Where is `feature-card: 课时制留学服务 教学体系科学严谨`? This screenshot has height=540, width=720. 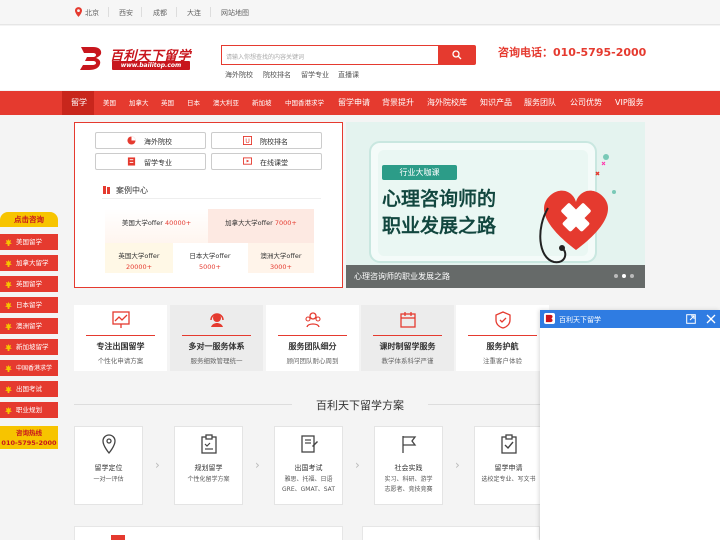 feature-card: 课时制留学服务 教学体系科学严谨 is located at coordinates (407, 338).